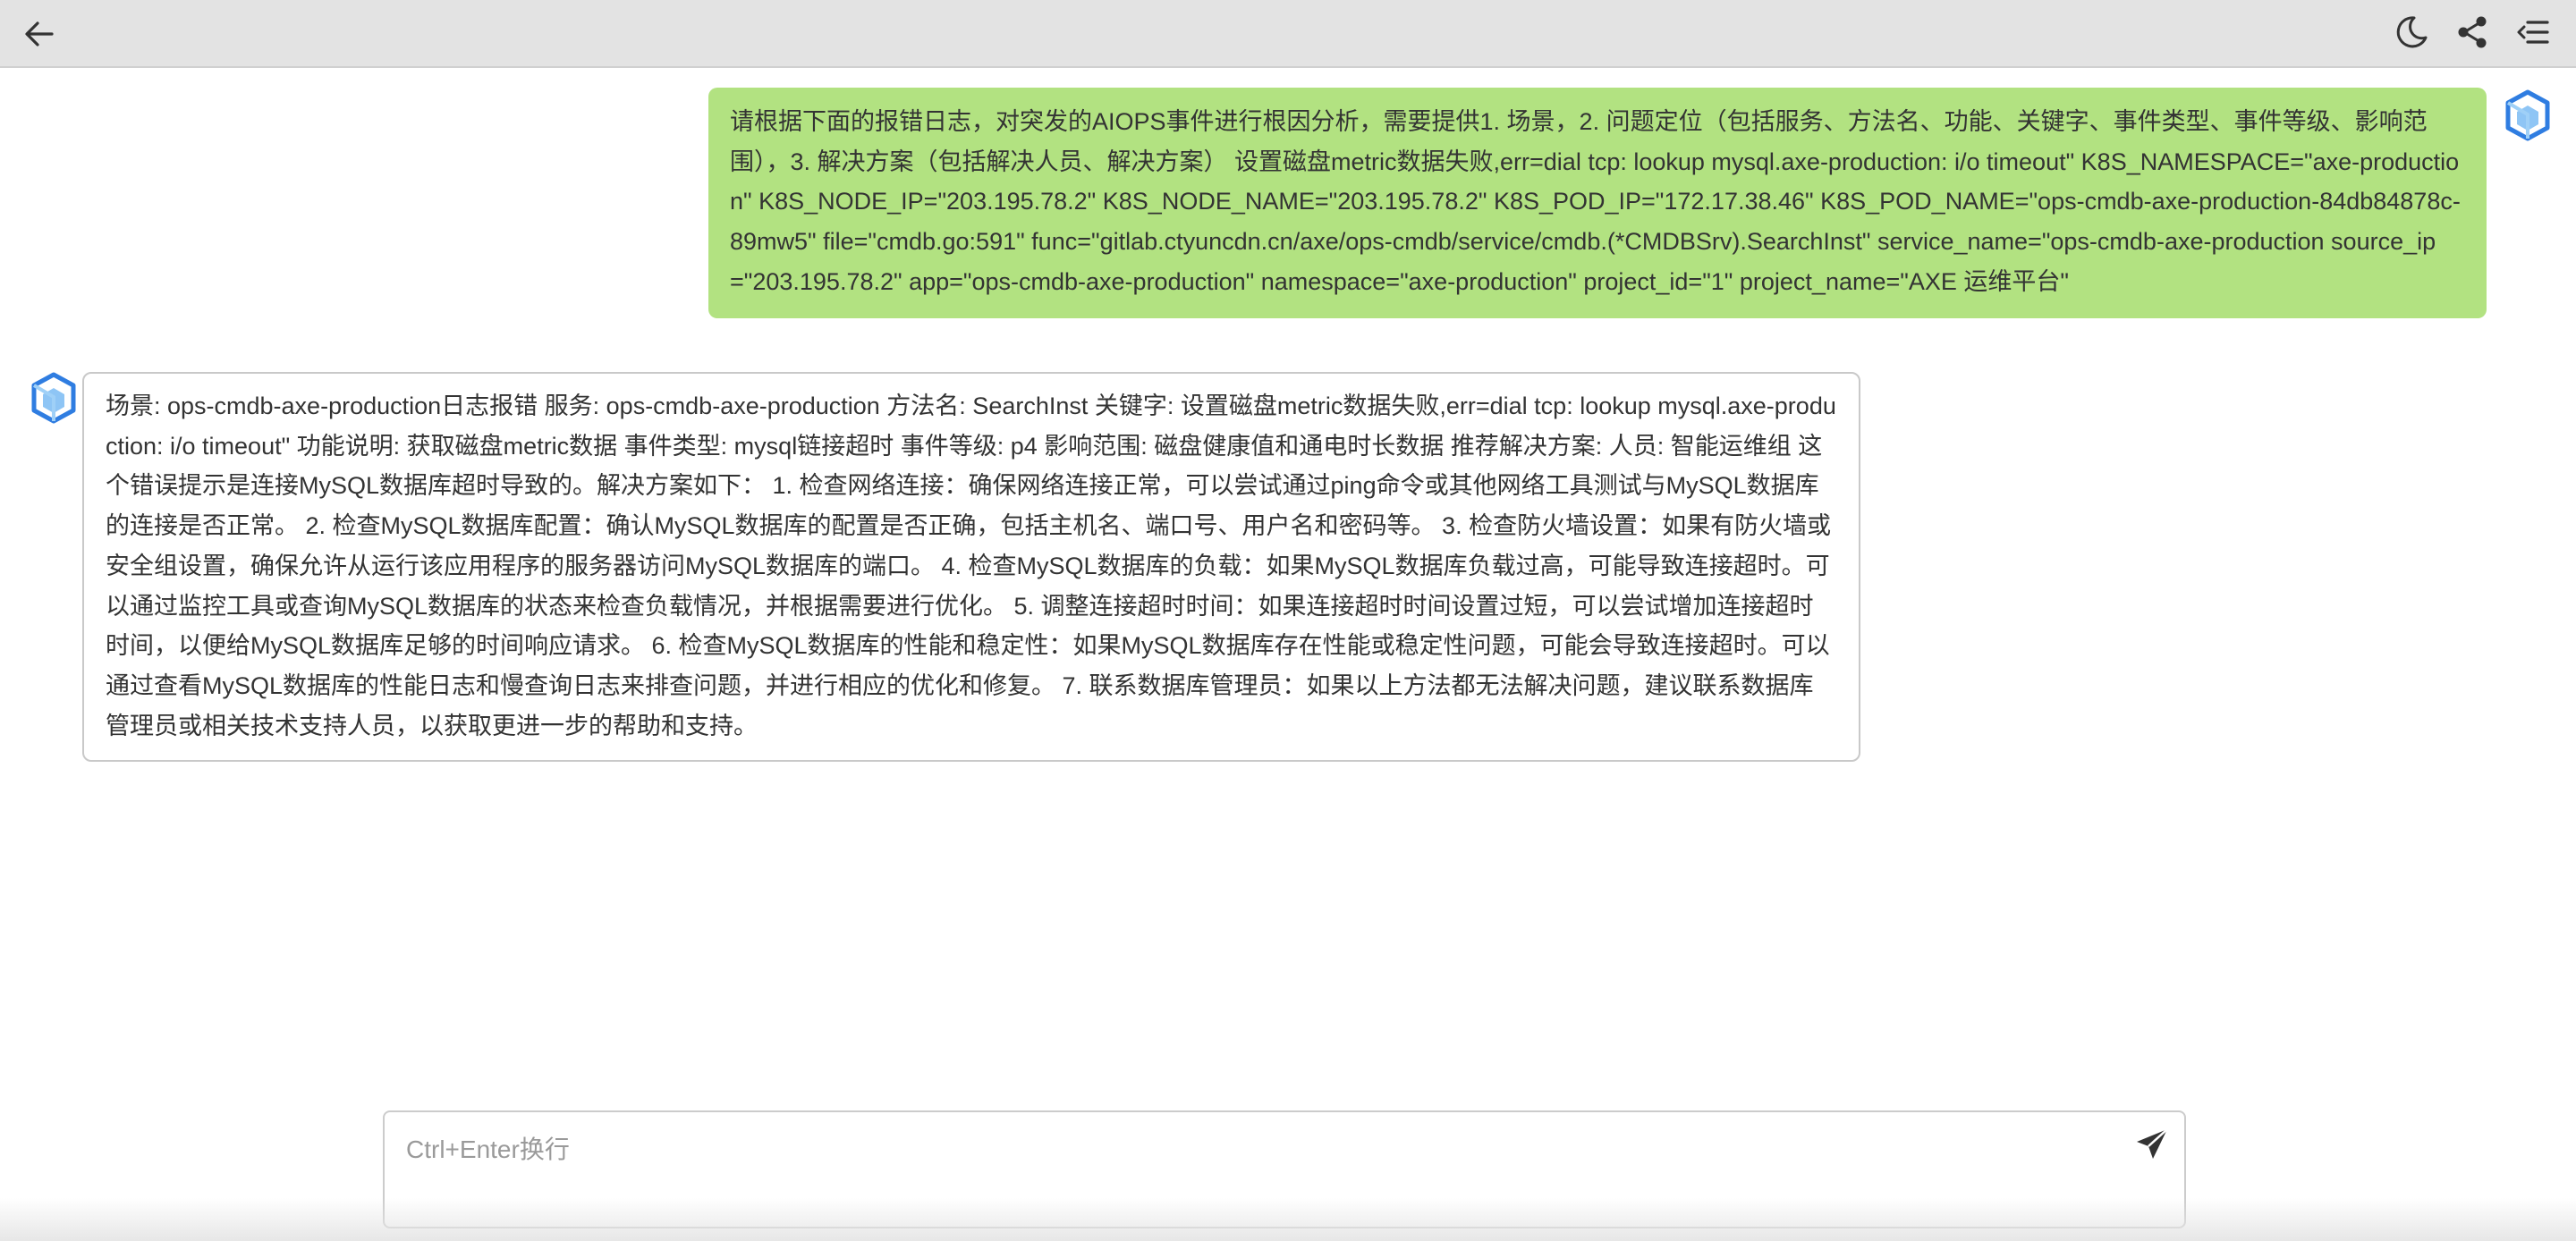 The image size is (2576, 1241). I want to click on back-button, so click(39, 34).